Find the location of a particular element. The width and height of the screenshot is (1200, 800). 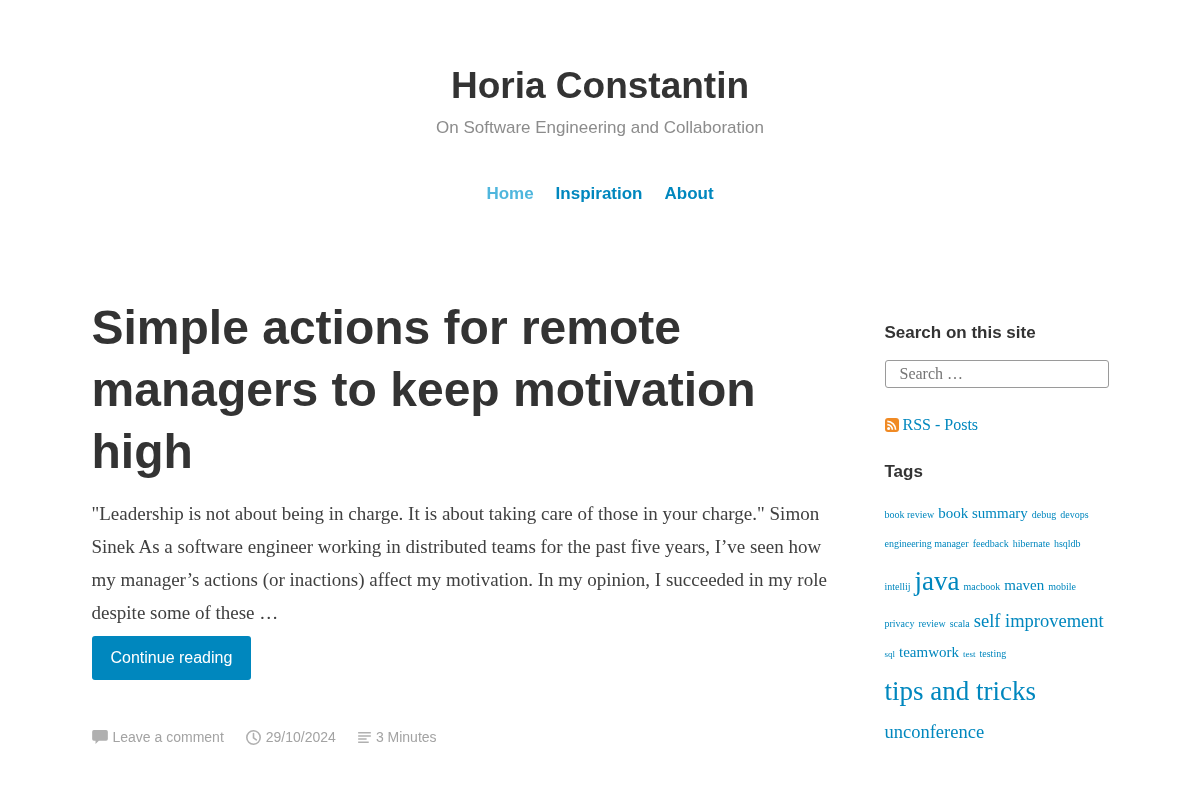

tag-link: debug is located at coordinates (1044, 514).